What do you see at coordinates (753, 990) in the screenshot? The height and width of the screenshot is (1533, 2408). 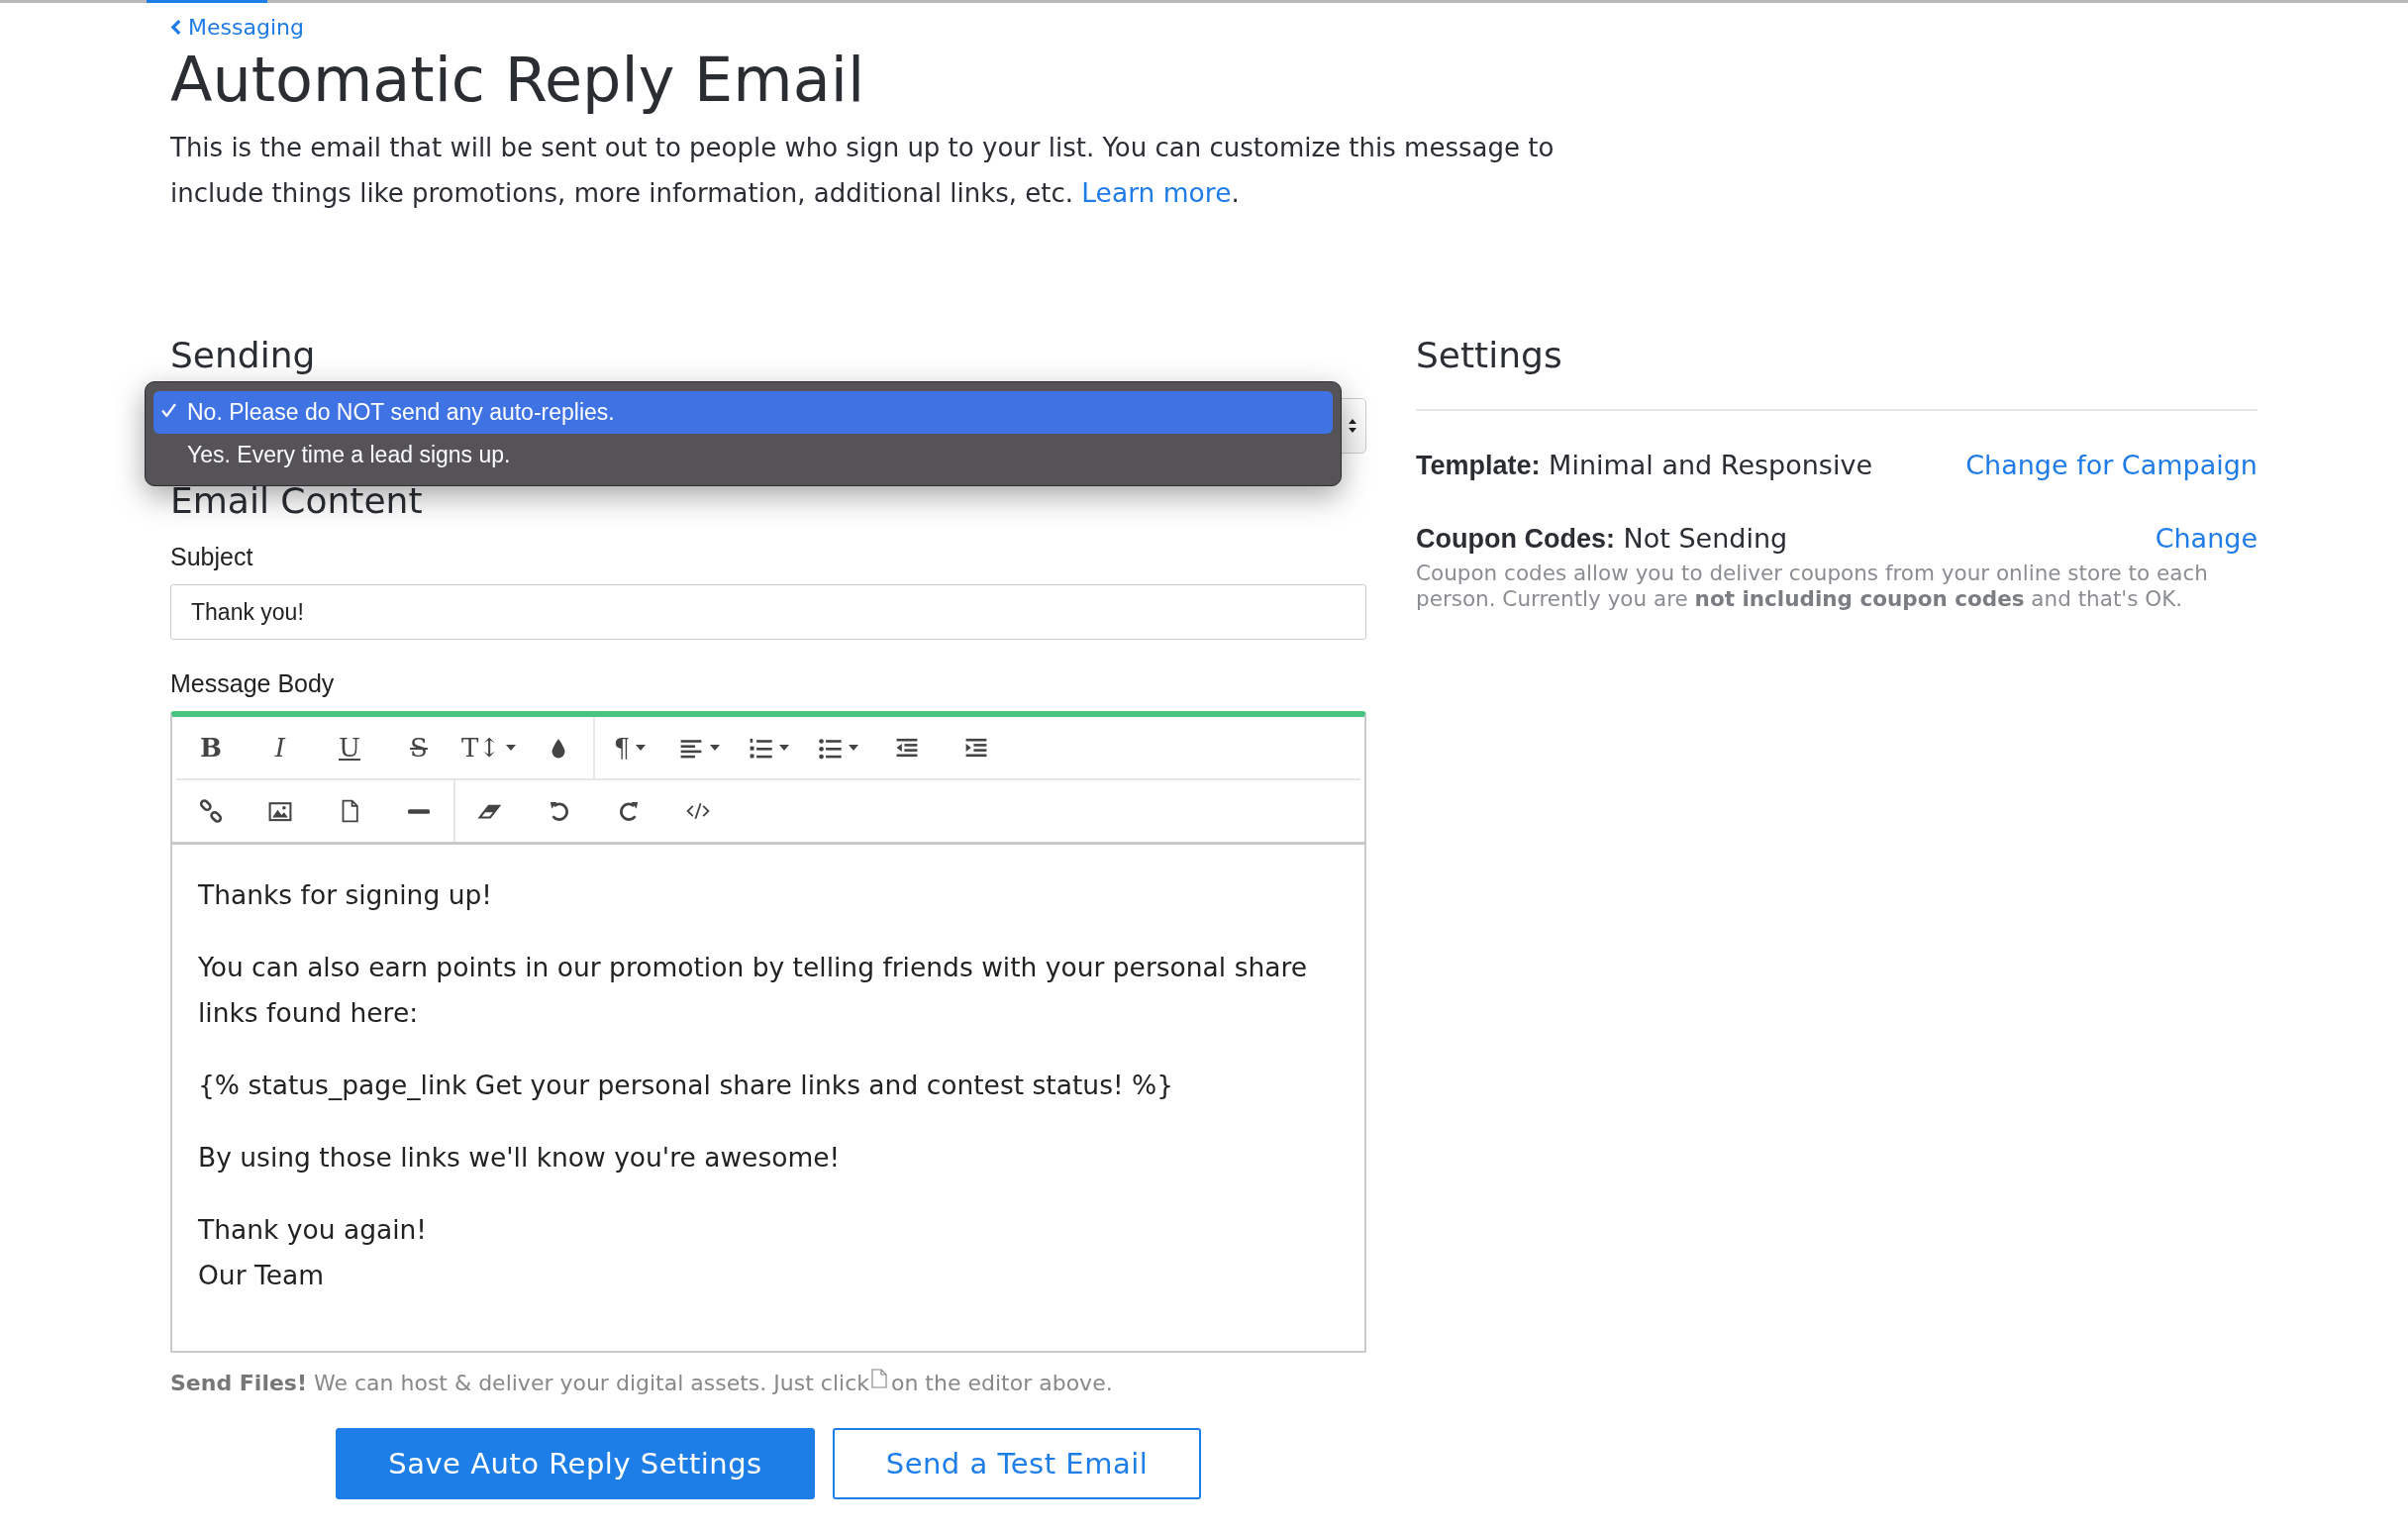 I see `body-text: You can also earn points in our promotion by telling friends with your personal share links found here:` at bounding box center [753, 990].